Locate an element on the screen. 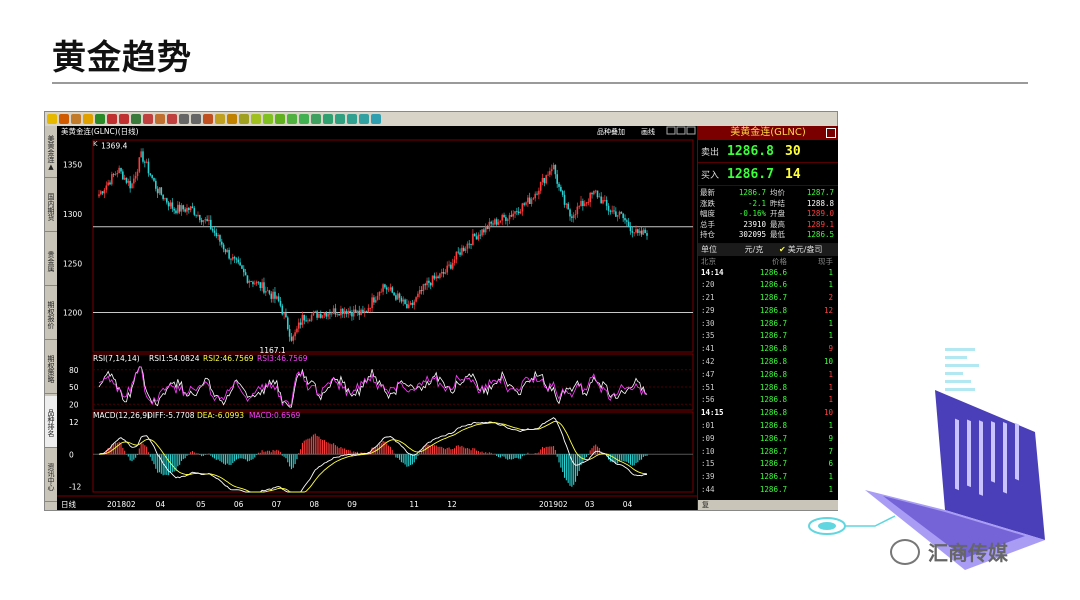 The width and height of the screenshot is (1080, 600). tick-cell: 1 is located at coordinates (830, 272).